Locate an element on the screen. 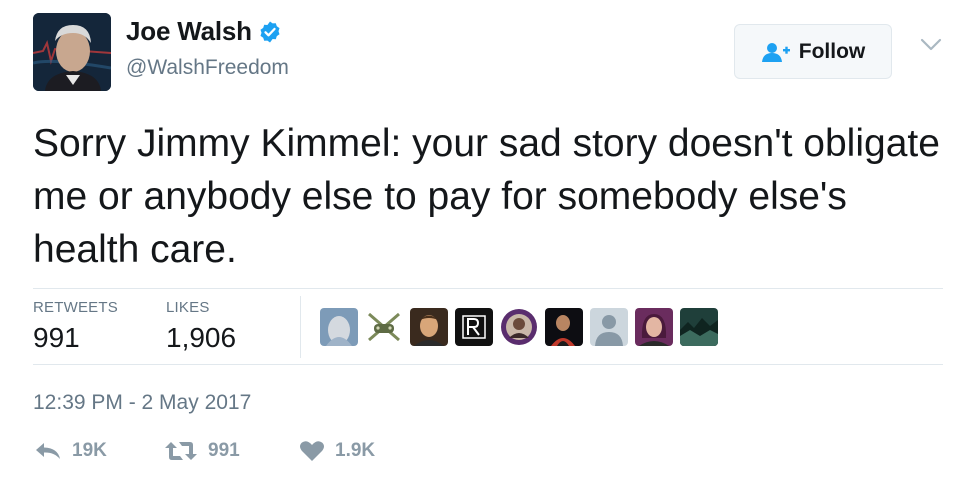  likes-stat: LIKES 1,906 is located at coordinates (201, 326).